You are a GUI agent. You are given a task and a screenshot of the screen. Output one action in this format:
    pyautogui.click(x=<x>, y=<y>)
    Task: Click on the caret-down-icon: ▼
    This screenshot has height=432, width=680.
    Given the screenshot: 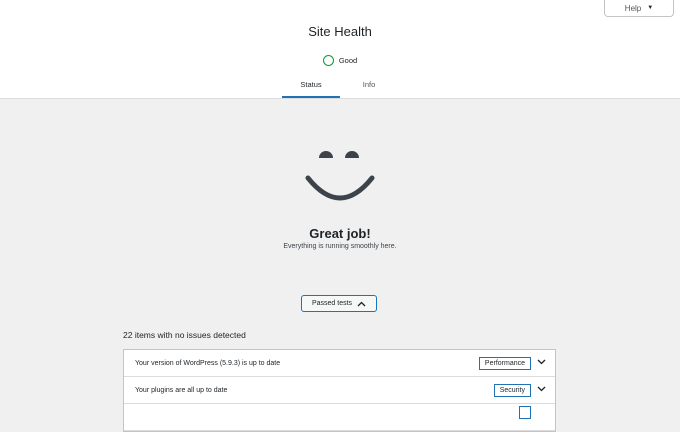 What is the action you would take?
    pyautogui.click(x=650, y=8)
    